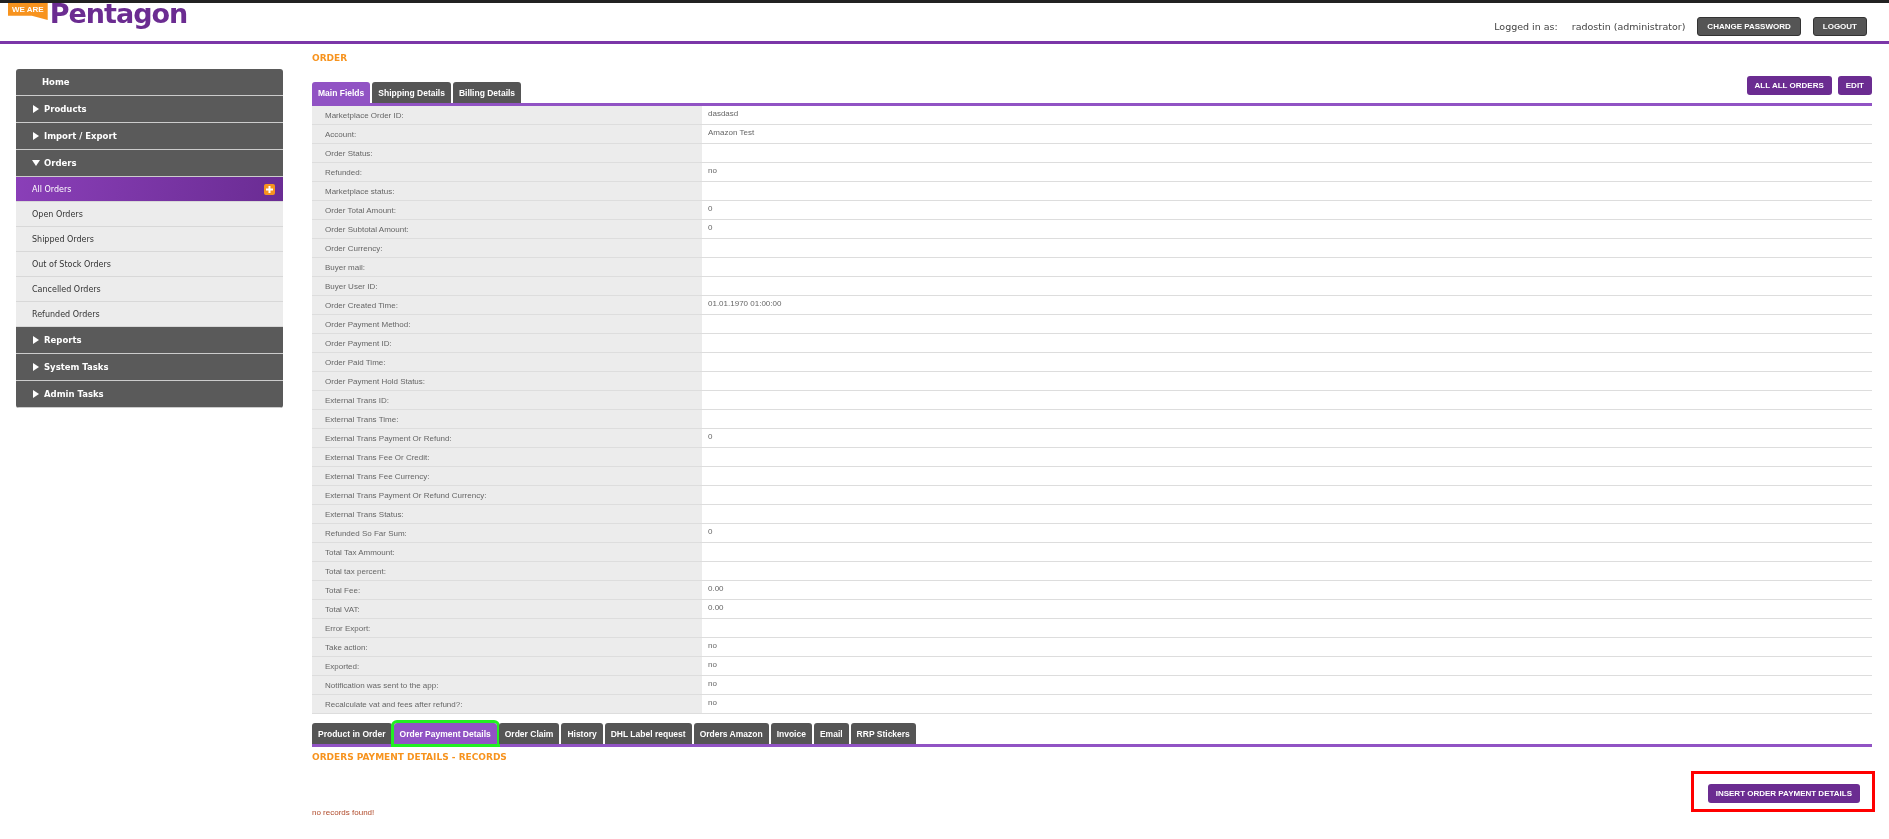  What do you see at coordinates (149, 289) in the screenshot?
I see `sidebar-item: Cancelled Orders` at bounding box center [149, 289].